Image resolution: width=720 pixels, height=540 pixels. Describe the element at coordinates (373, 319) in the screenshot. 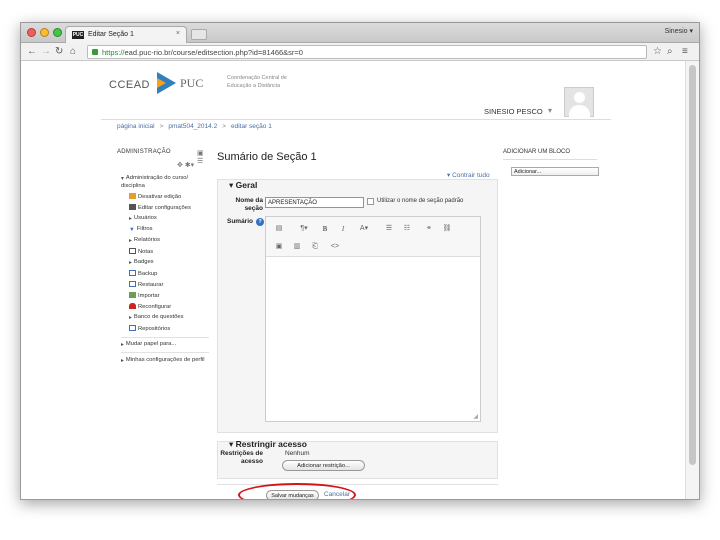

I see `summary-editor: ▤ ¶▾ B I A▾ ☰ ☷ ⚭ ⛓ ▣ ▥ ⎗ <> ◢` at that location.